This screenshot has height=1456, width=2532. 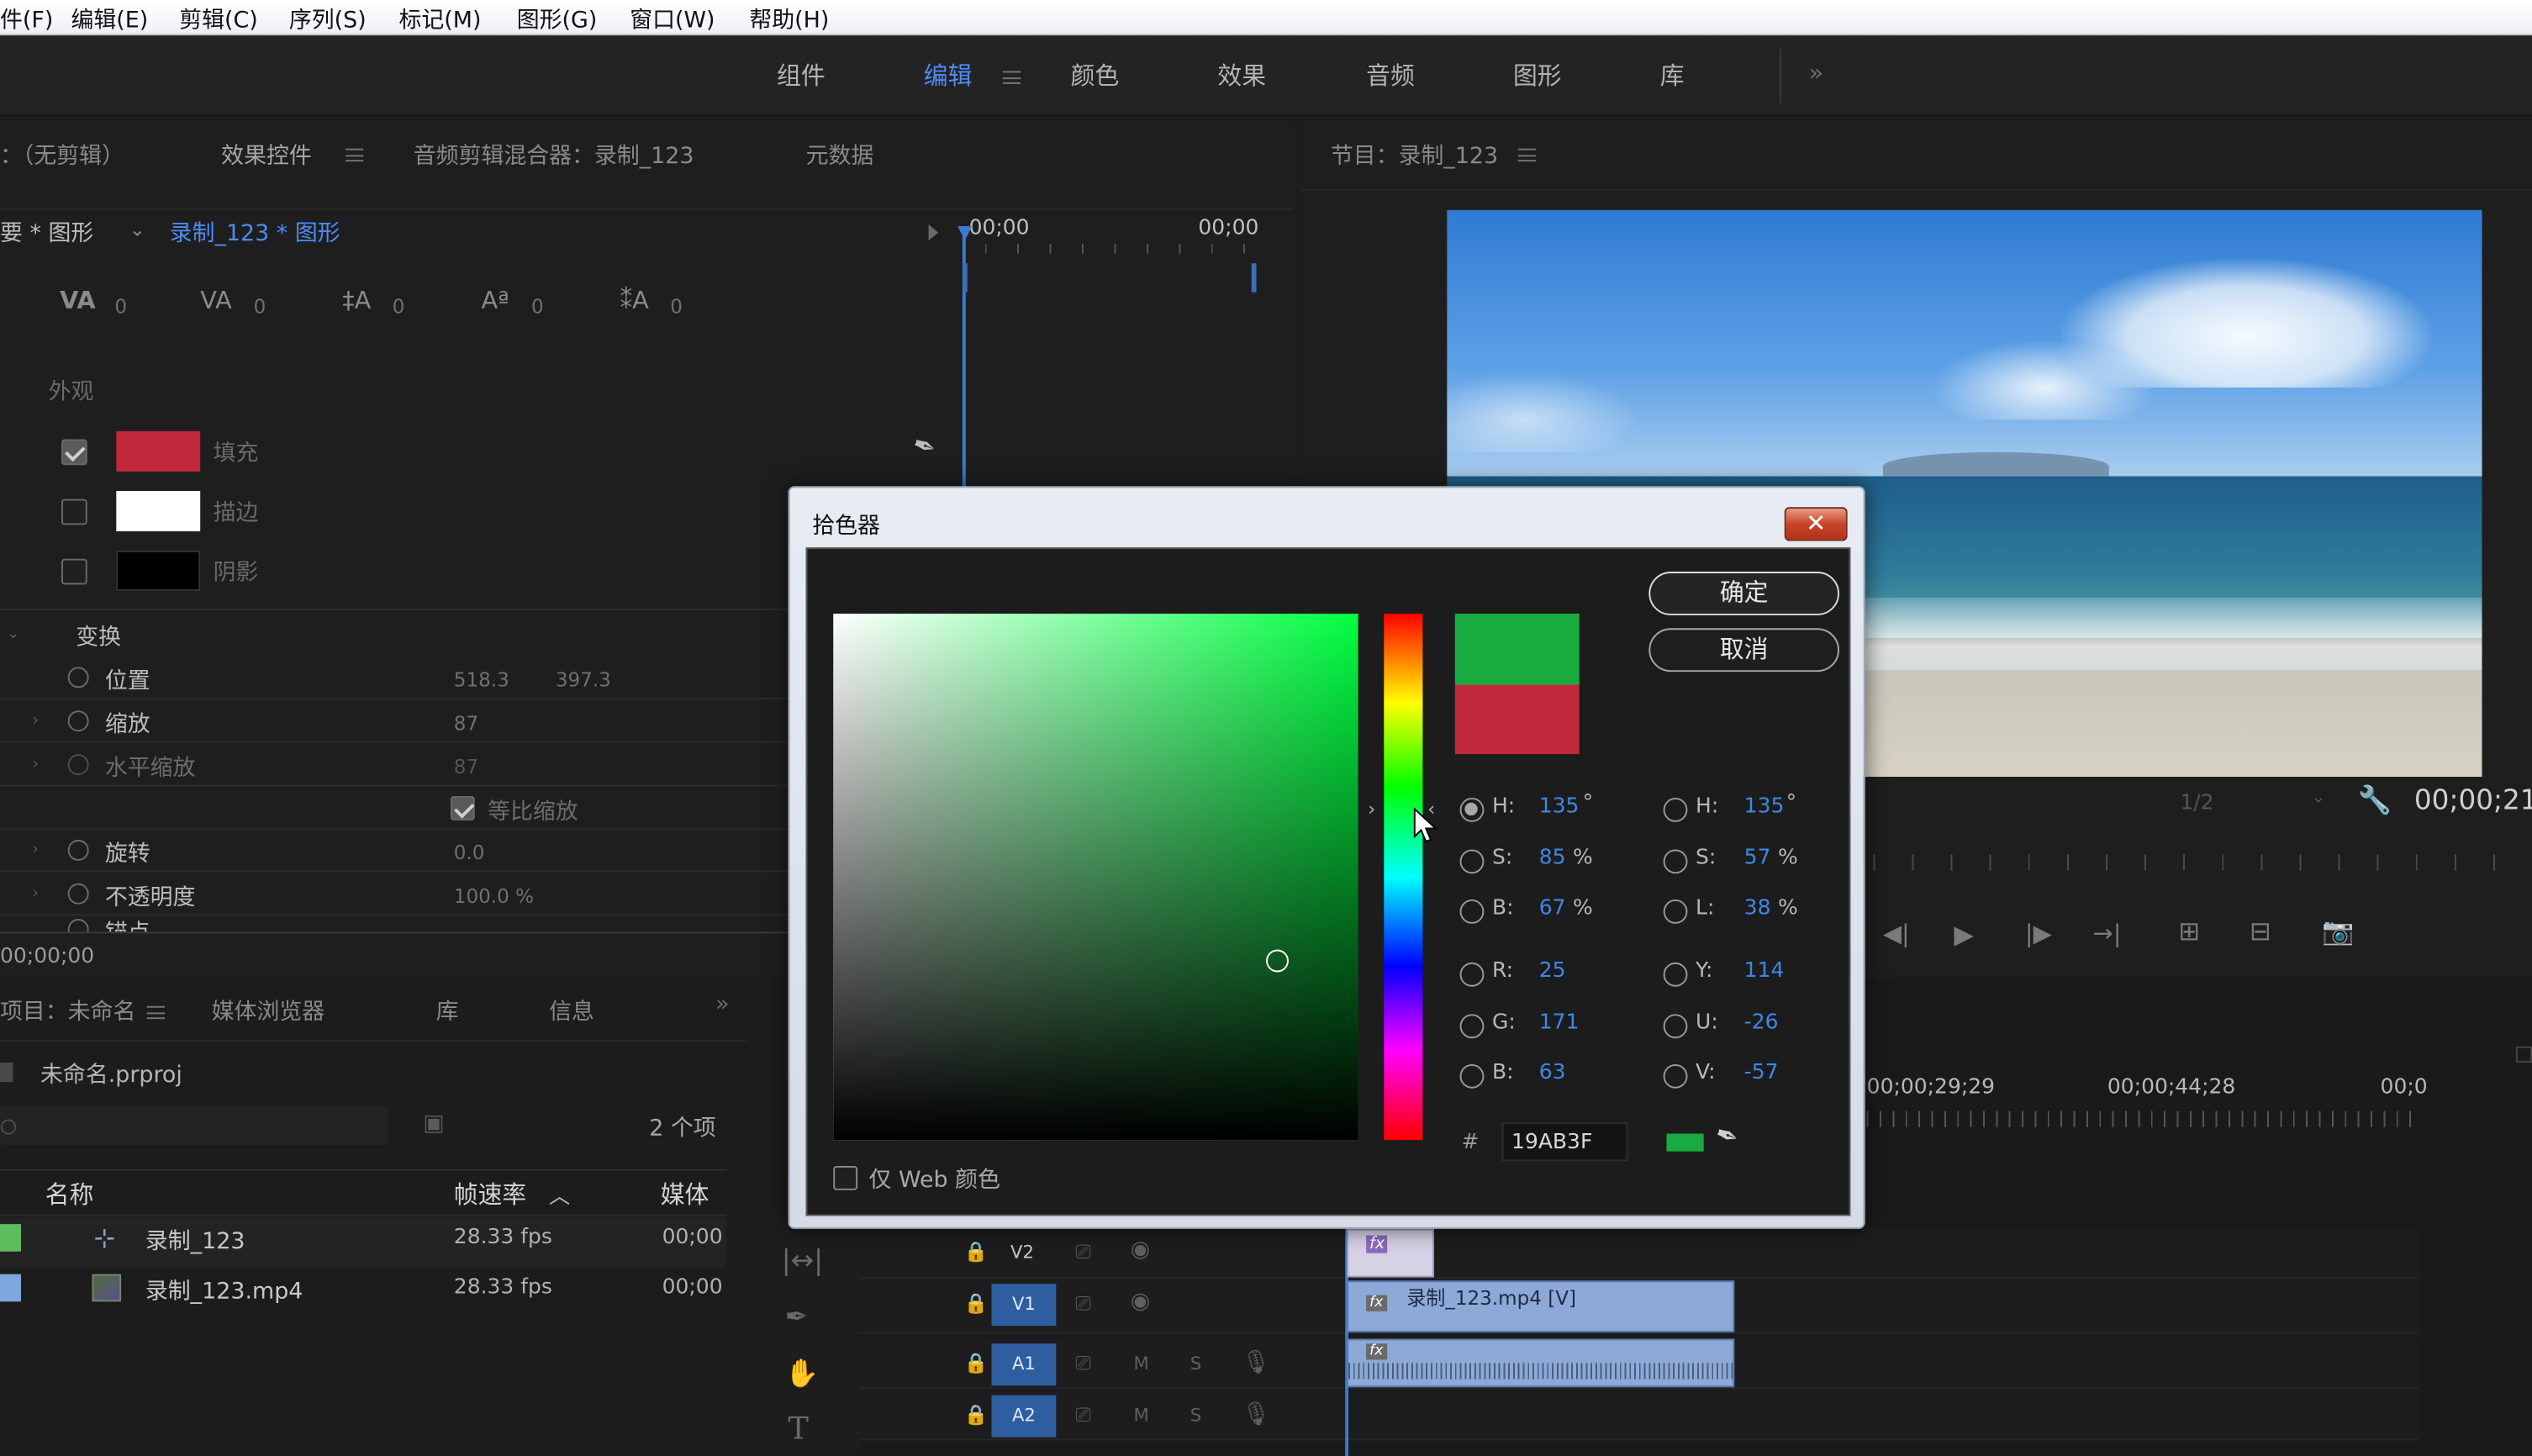 What do you see at coordinates (137, 229) in the screenshot?
I see `chevron-down-icon: ⌄` at bounding box center [137, 229].